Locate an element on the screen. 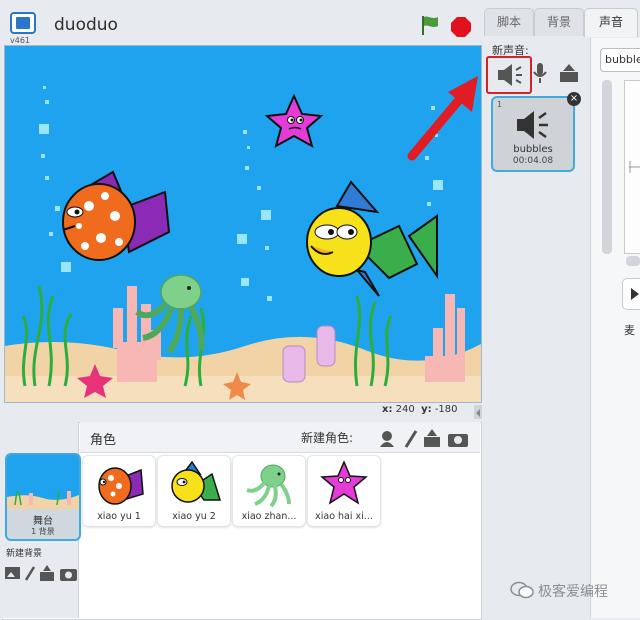 The width and height of the screenshot is (640, 620). speaker-icon is located at coordinates (510, 75).